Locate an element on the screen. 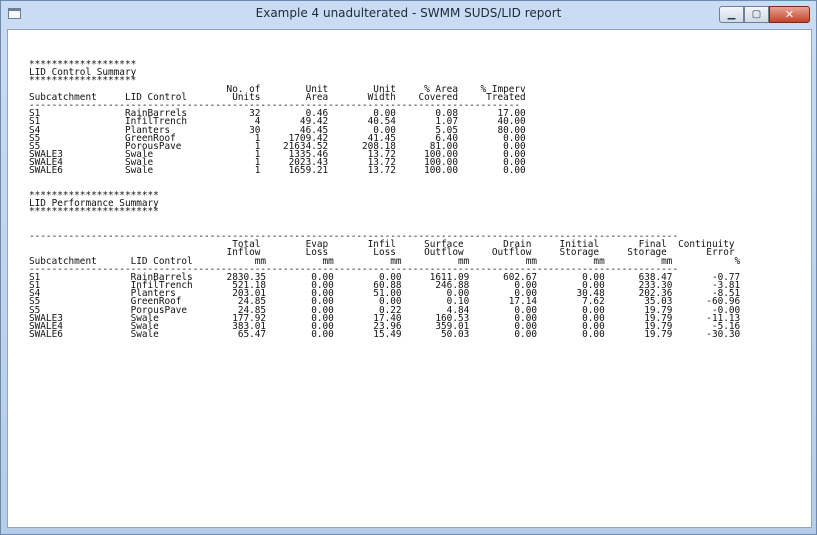  minimize-icon: ▁ is located at coordinates (731, 14).